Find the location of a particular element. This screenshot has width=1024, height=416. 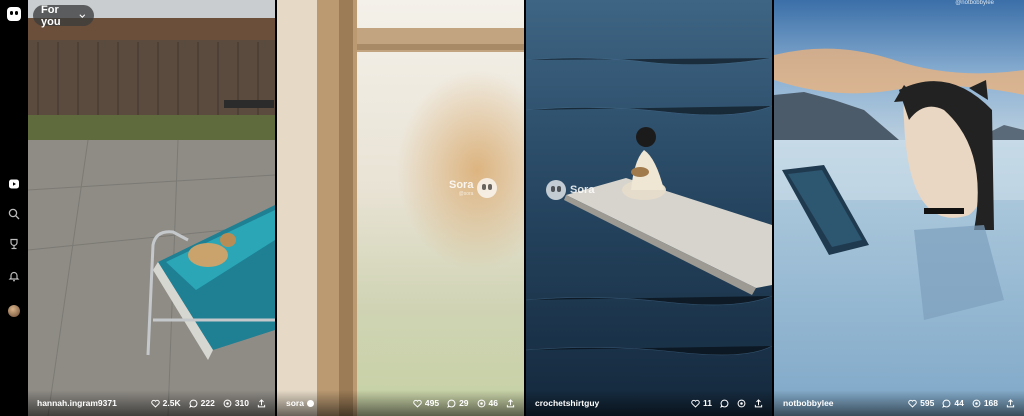

card-footer: sora 495 29 46 is located at coordinates (400, 403).